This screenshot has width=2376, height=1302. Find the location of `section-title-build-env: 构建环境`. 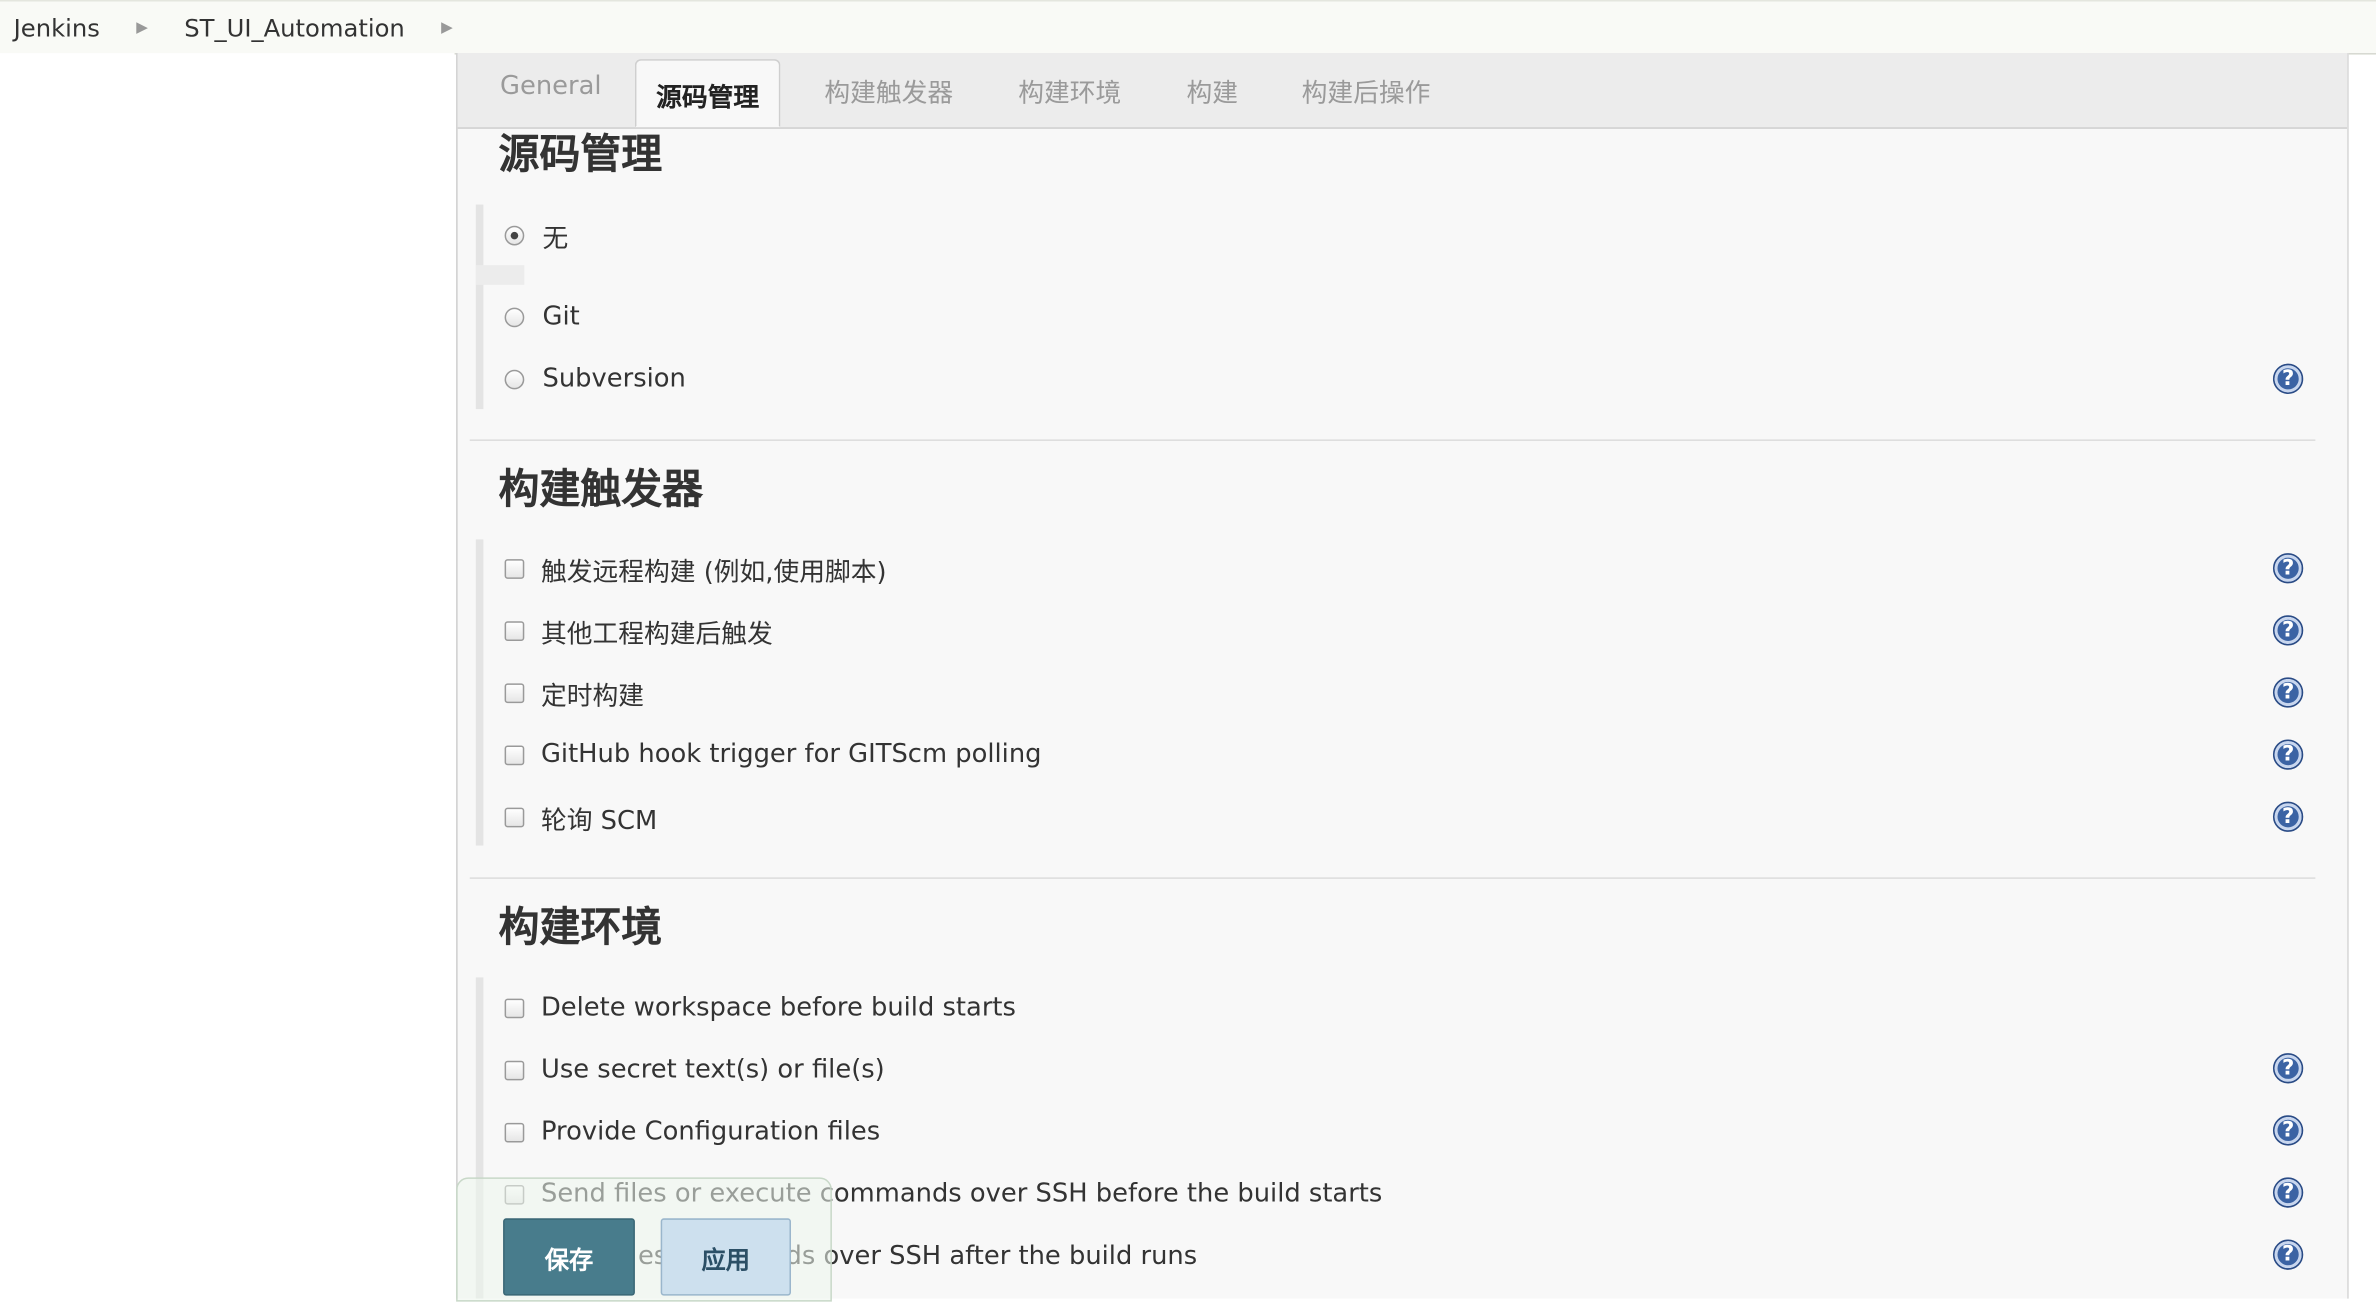

section-title-build-env: 构建环境 is located at coordinates (580, 928).